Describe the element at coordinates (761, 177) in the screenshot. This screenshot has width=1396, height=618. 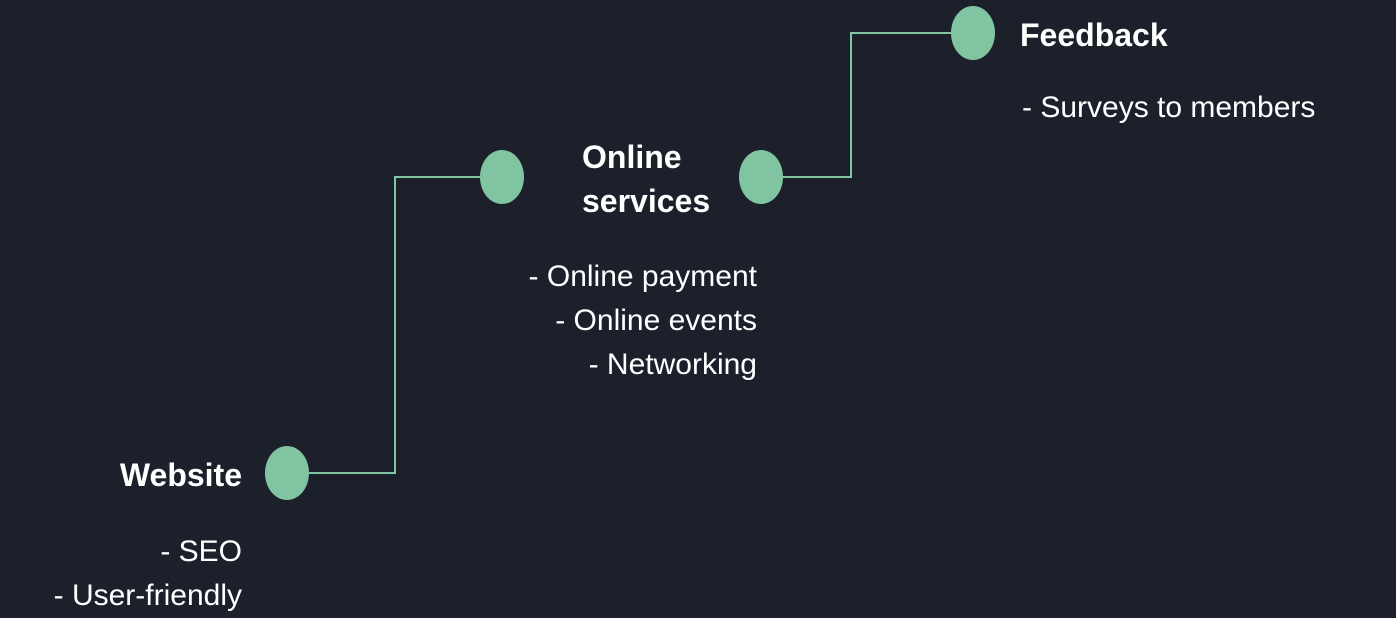
I see `online-services-right-node` at that location.